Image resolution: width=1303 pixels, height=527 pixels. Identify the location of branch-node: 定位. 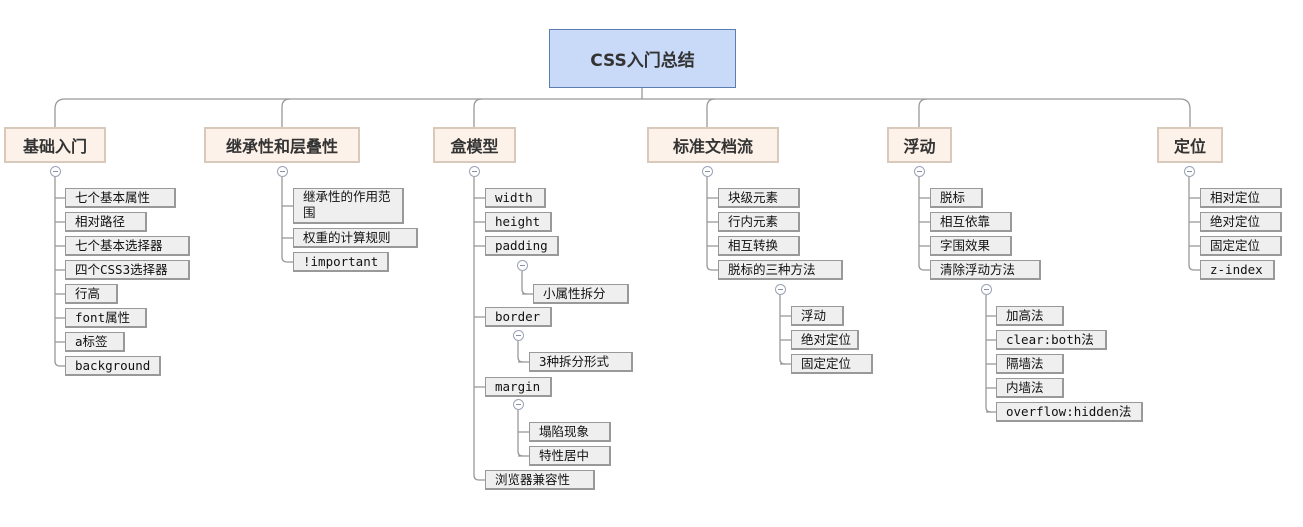
(1190, 145).